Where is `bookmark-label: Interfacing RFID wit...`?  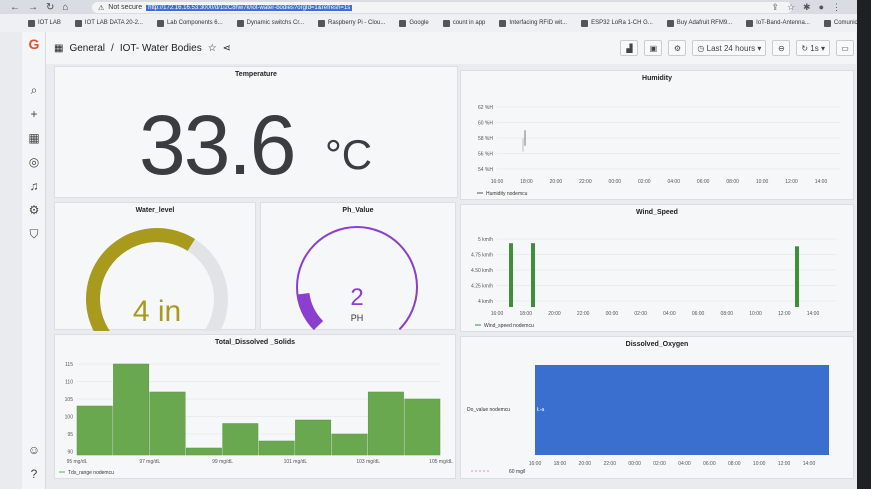 bookmark-label: Interfacing RFID wit... is located at coordinates (538, 23).